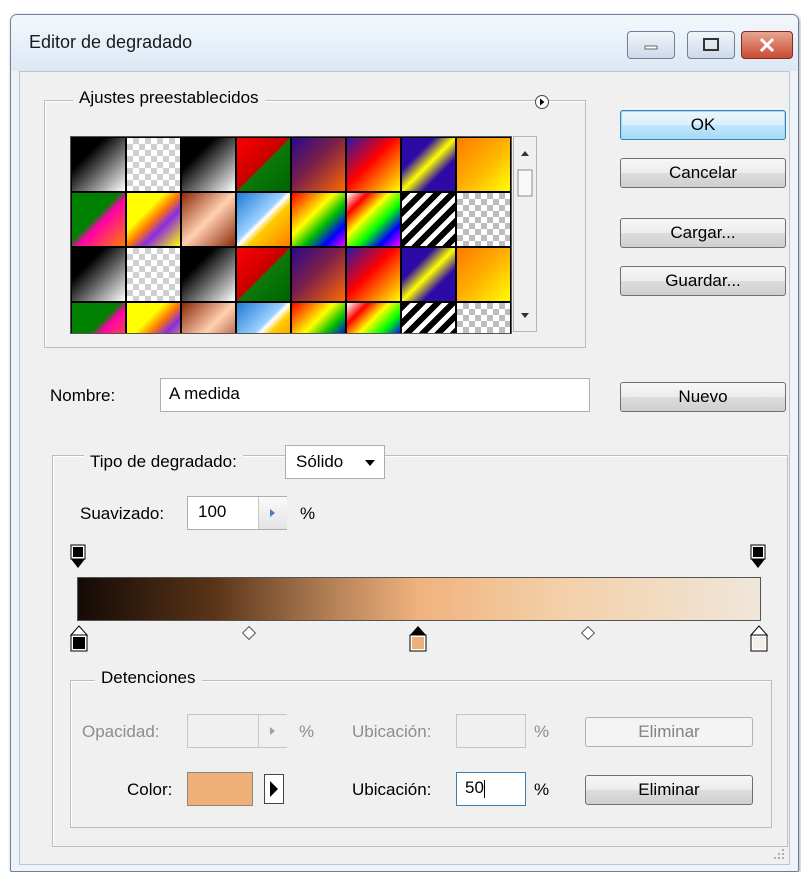 Image resolution: width=801 pixels, height=872 pixels. What do you see at coordinates (703, 397) in the screenshot?
I see `new-button: Nuevo` at bounding box center [703, 397].